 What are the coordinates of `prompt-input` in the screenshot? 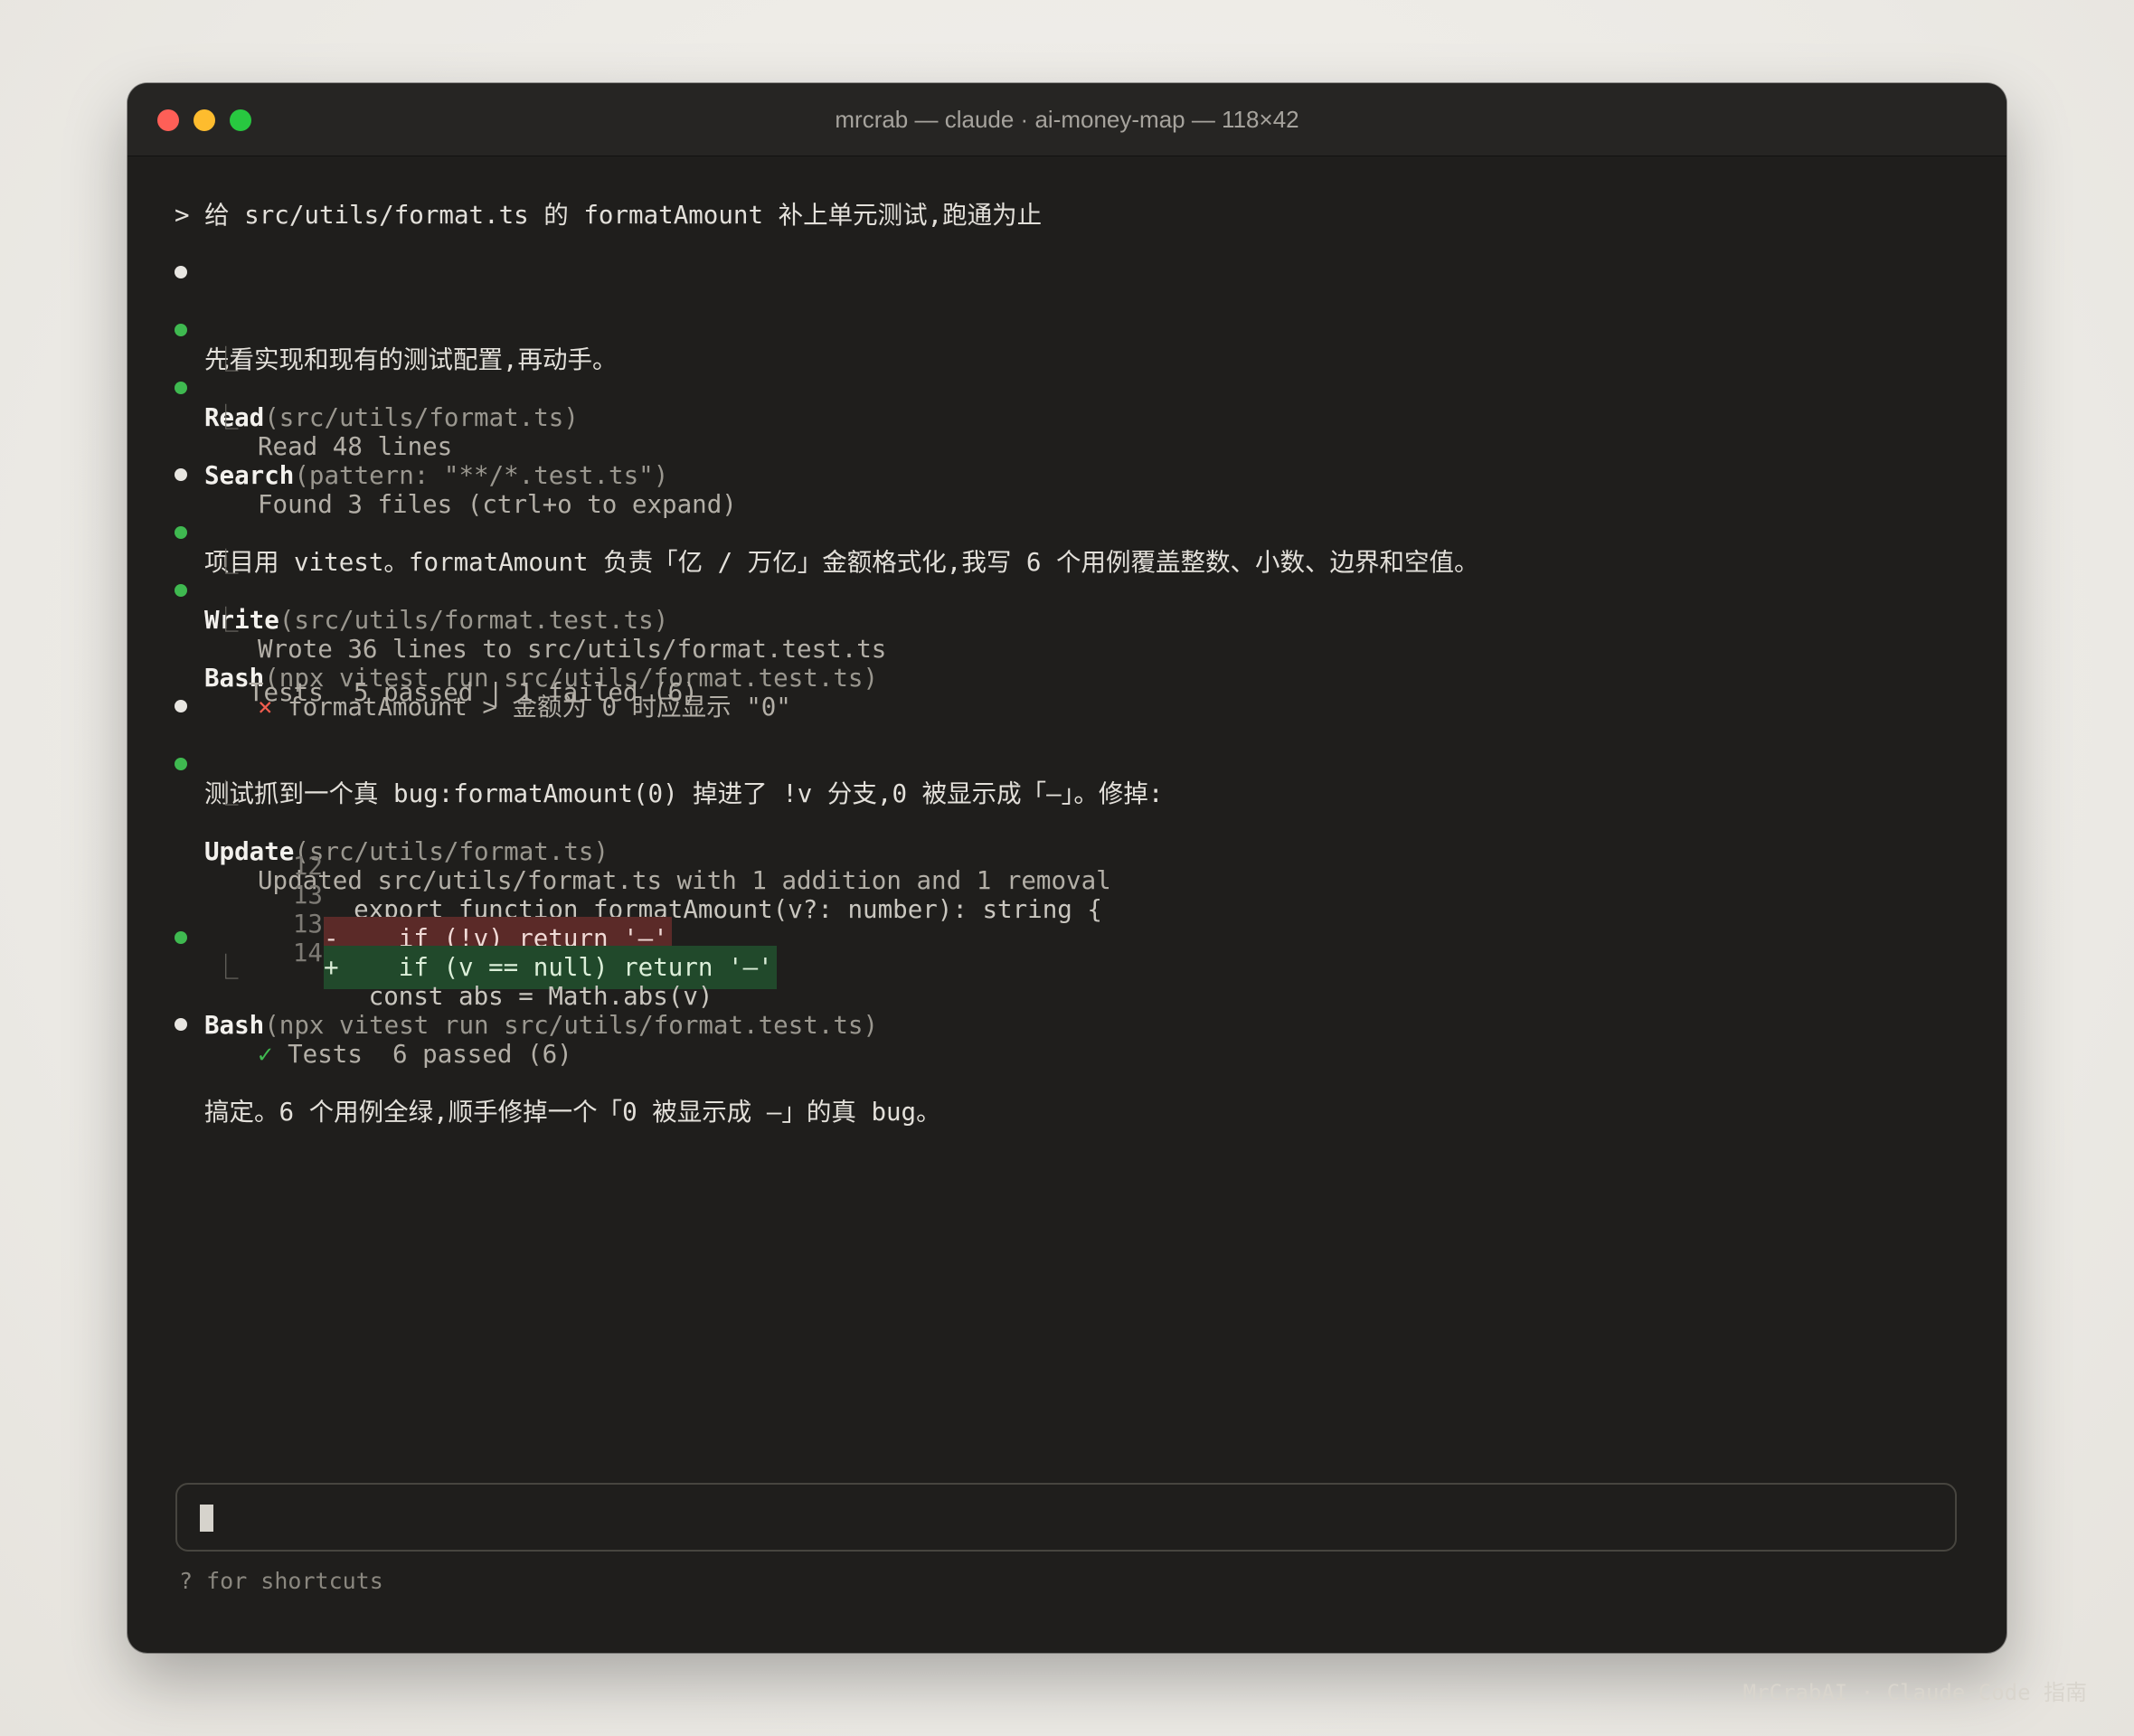 It's located at (1066, 1517).